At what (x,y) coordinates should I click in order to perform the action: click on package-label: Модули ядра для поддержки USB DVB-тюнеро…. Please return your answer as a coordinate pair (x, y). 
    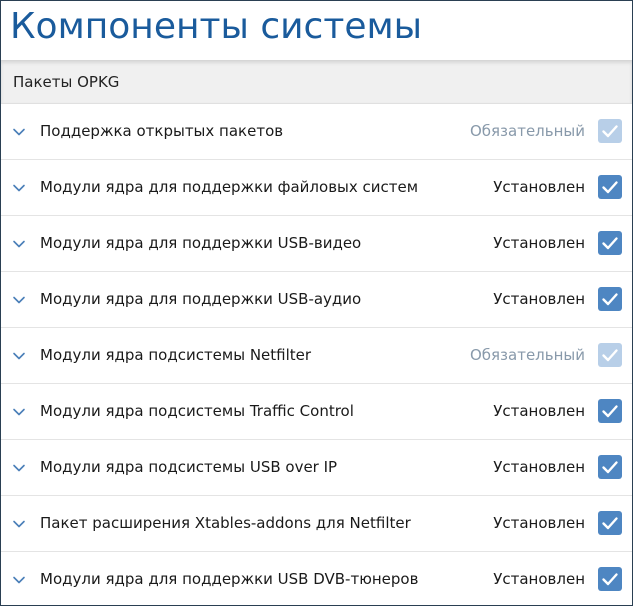
    Looking at the image, I should click on (229, 579).